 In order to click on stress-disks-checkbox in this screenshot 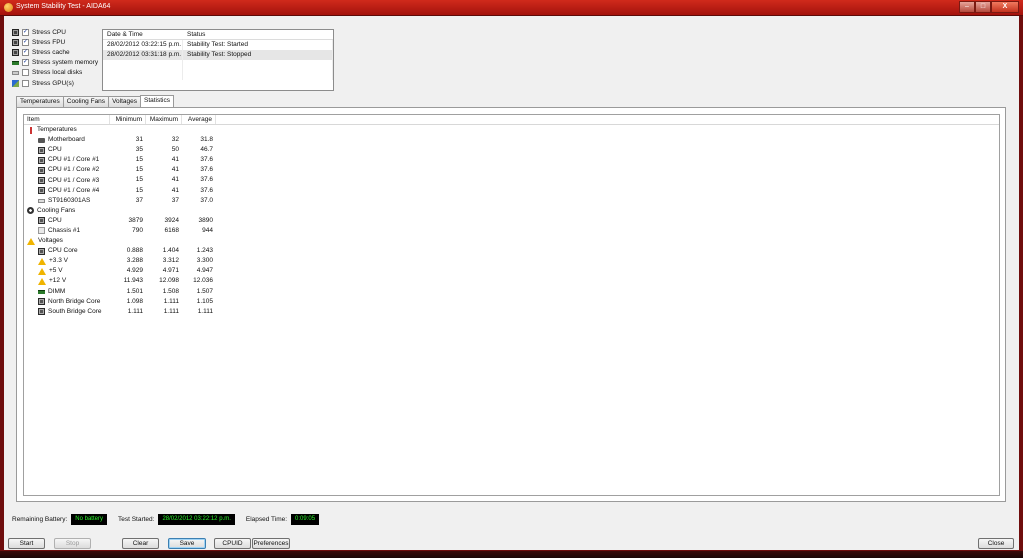, I will do `click(25, 73)`.